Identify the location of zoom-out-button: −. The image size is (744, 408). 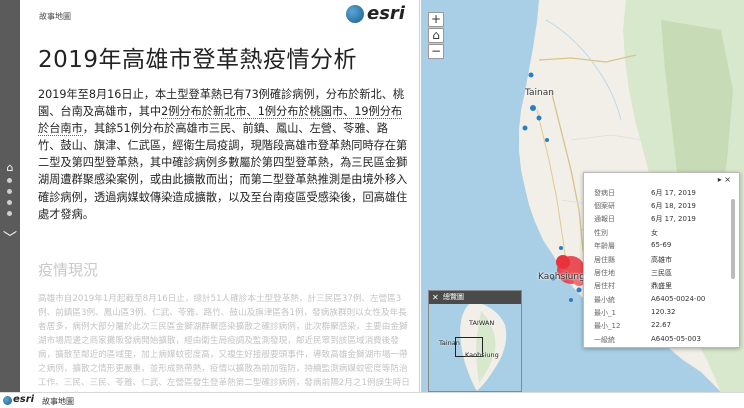
(436, 51).